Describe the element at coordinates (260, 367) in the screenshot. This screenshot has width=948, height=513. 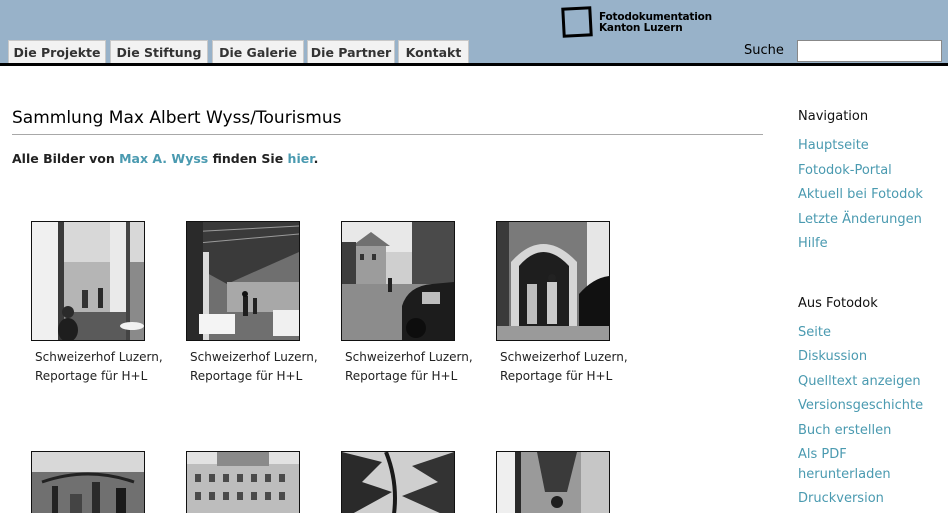
I see `gallery-caption-2: Schweizerhof Luzern, Reportage für H+L` at that location.